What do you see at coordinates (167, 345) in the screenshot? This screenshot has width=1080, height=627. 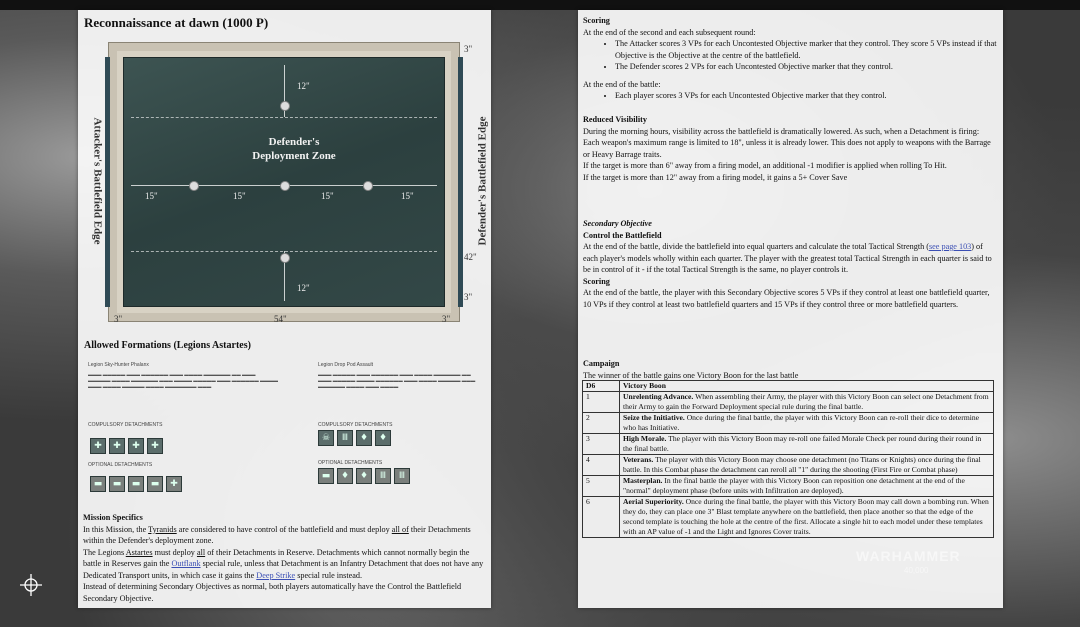 I see `formations-title: Allowed Formations (Legions Astartes)` at bounding box center [167, 345].